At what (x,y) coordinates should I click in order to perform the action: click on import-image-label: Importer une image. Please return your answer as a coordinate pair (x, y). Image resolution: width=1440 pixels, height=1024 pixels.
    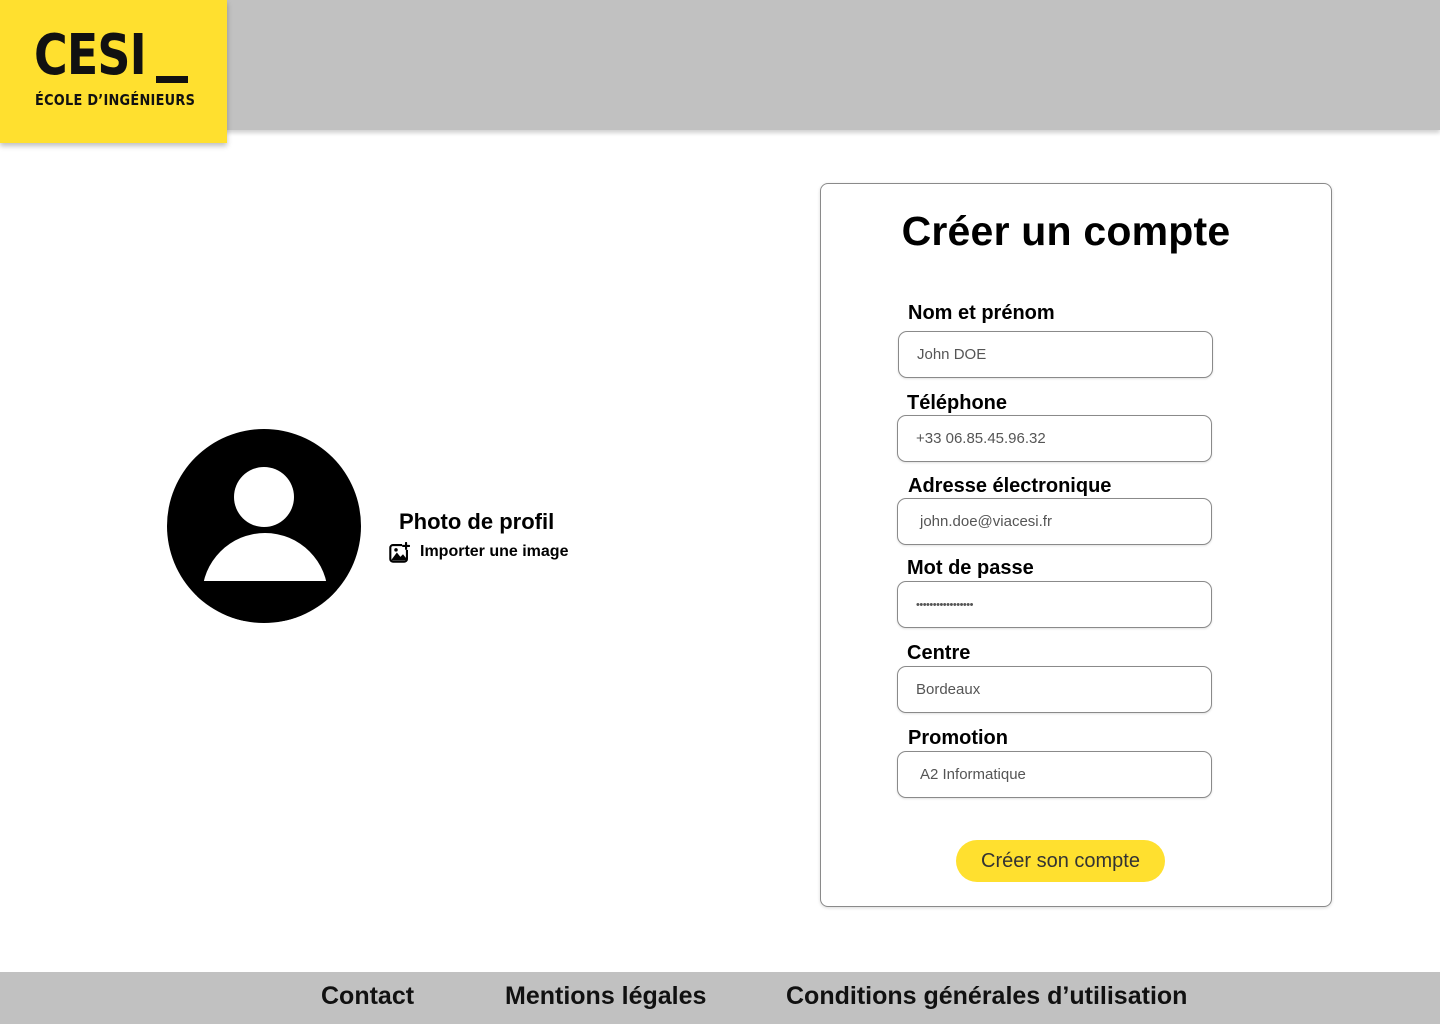
    Looking at the image, I should click on (494, 551).